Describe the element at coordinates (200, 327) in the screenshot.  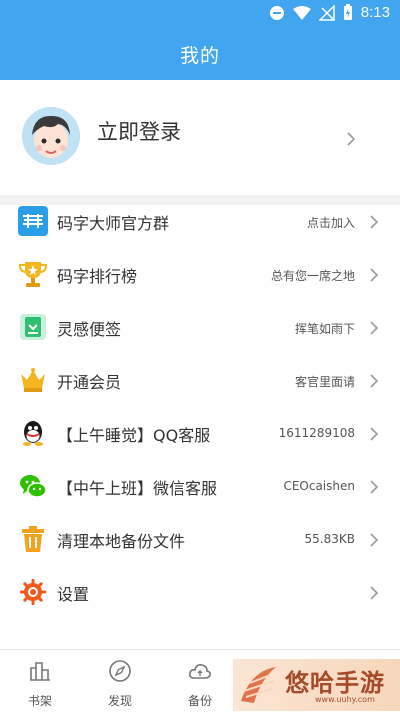
I see `menu-item-inspiration-notes: 灵感便签 挥笔如雨下` at that location.